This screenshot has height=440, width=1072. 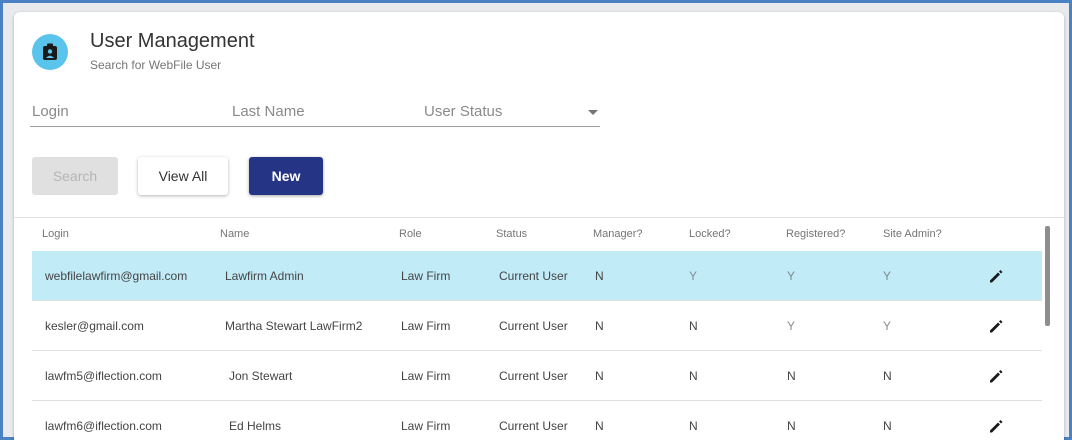 I want to click on dropdown-caret-icon, so click(x=593, y=112).